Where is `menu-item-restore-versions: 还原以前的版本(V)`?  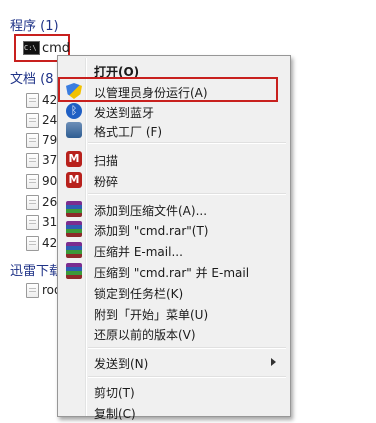 menu-item-restore-versions: 还原以前的版本(V) is located at coordinates (173, 333).